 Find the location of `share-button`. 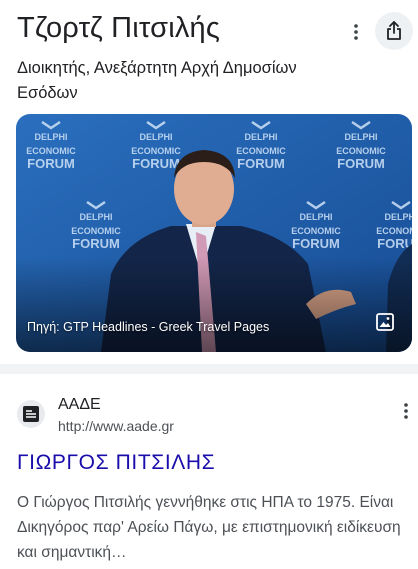

share-button is located at coordinates (394, 31).